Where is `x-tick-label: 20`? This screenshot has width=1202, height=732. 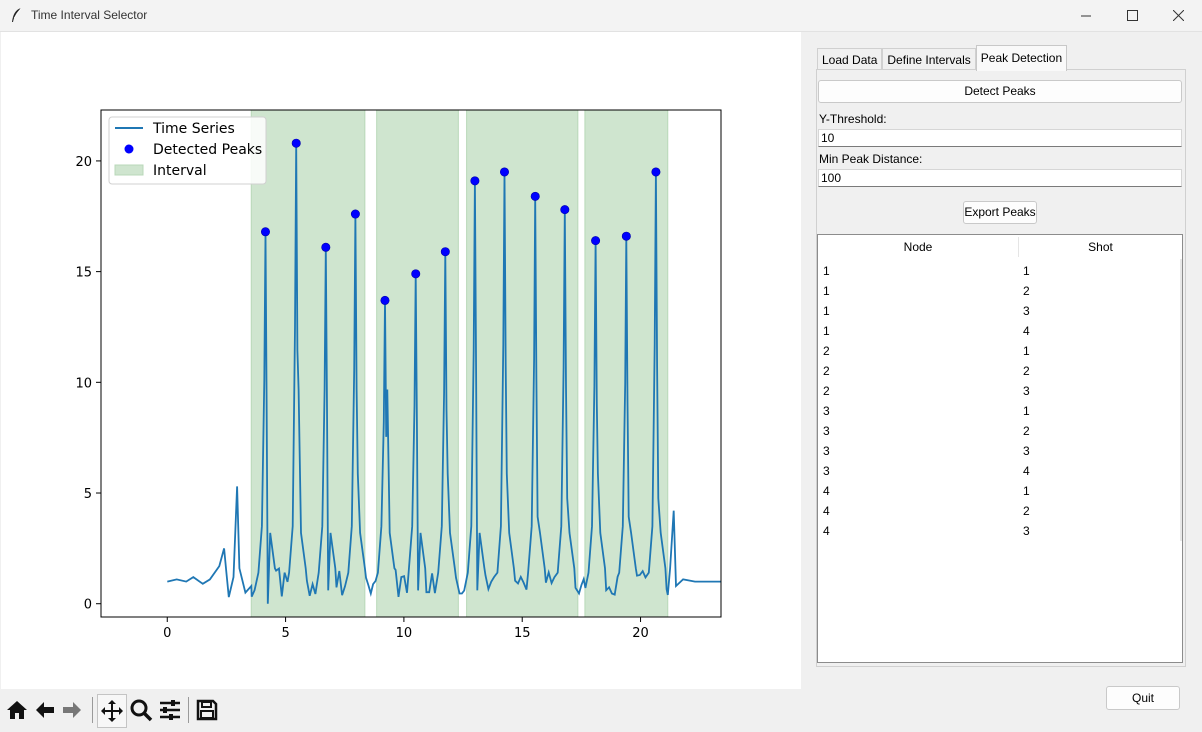
x-tick-label: 20 is located at coordinates (640, 633).